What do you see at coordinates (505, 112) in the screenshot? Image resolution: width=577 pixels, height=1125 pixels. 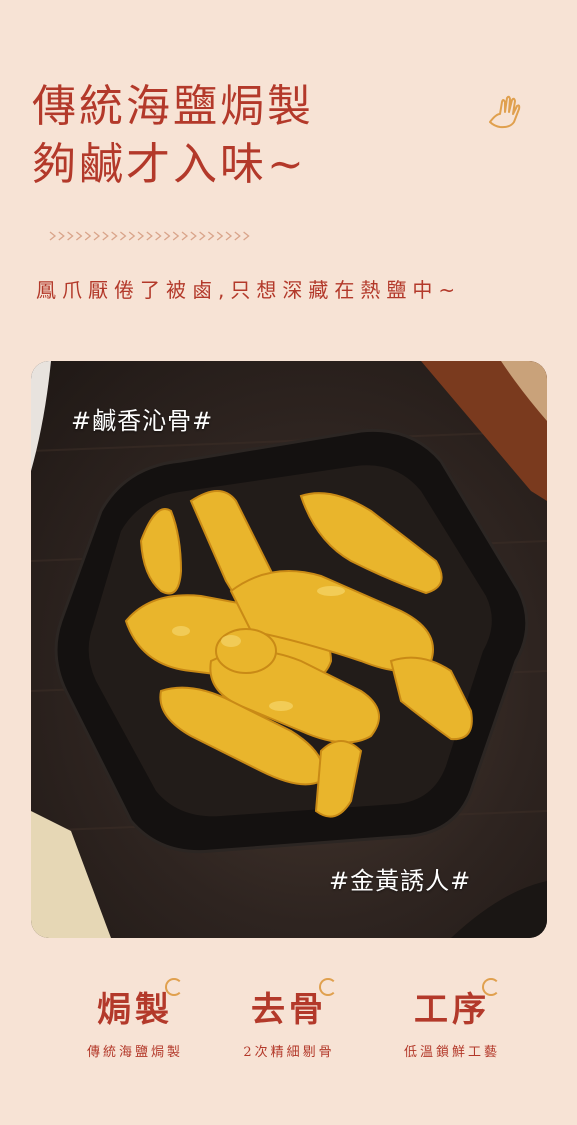 I see `hand-icon` at bounding box center [505, 112].